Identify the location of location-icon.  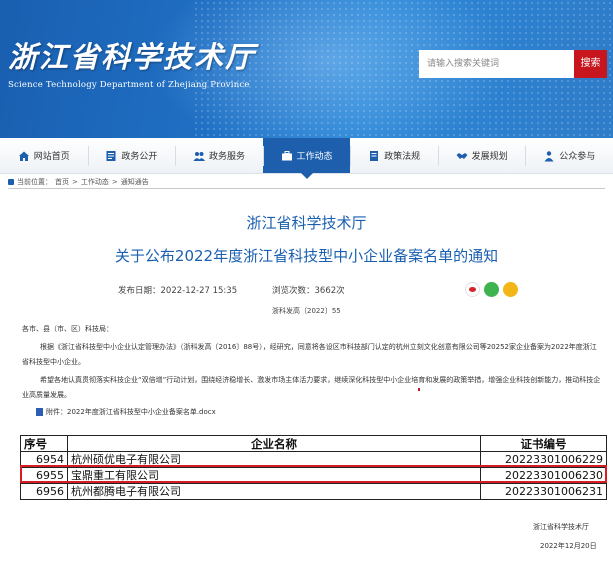
(11, 182).